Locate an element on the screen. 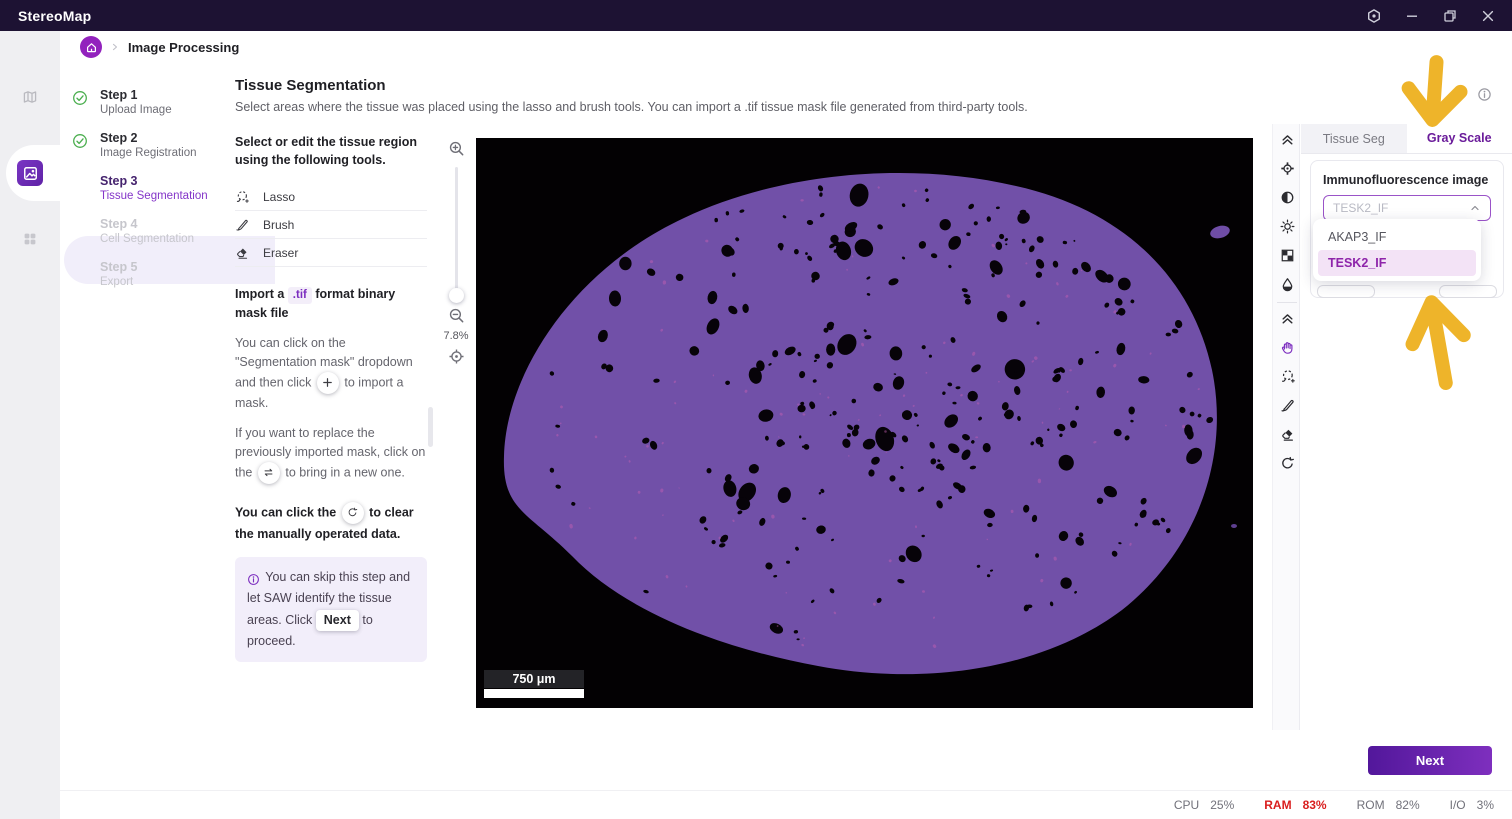 The image size is (1512, 819). dropdown-option-tesk2: TESK2_IF is located at coordinates (1397, 263).